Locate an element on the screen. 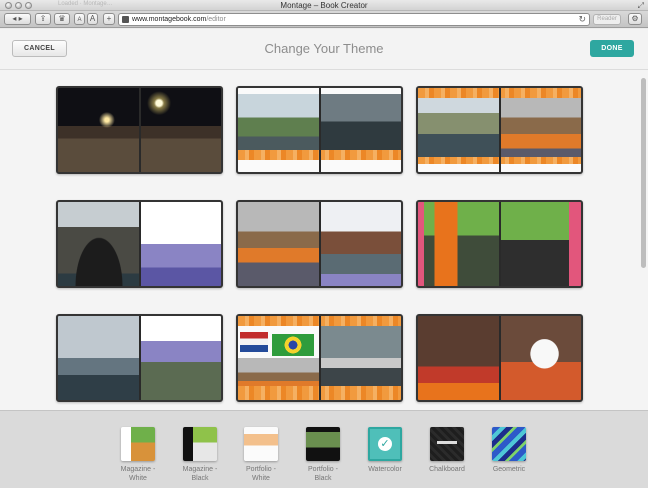 The image size is (648, 488). street-crowd-photo is located at coordinates (540, 244).